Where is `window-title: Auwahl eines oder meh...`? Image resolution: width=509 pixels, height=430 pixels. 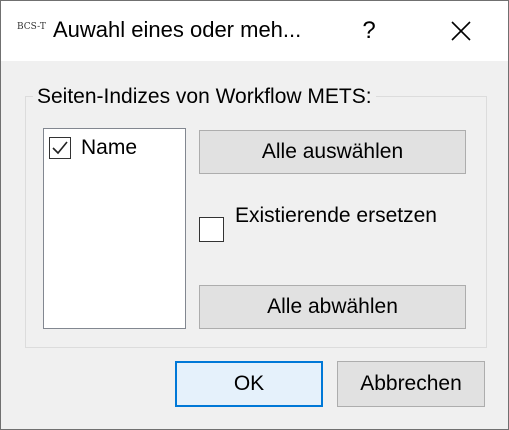
window-title: Auwahl eines oder meh... is located at coordinates (177, 29).